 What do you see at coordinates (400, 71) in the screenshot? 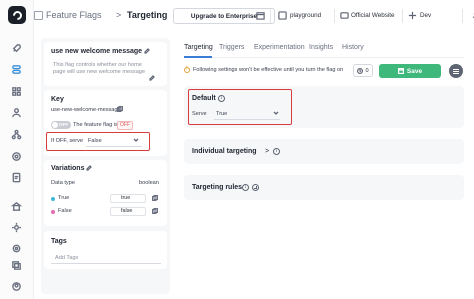
I see `save-icon` at bounding box center [400, 71].